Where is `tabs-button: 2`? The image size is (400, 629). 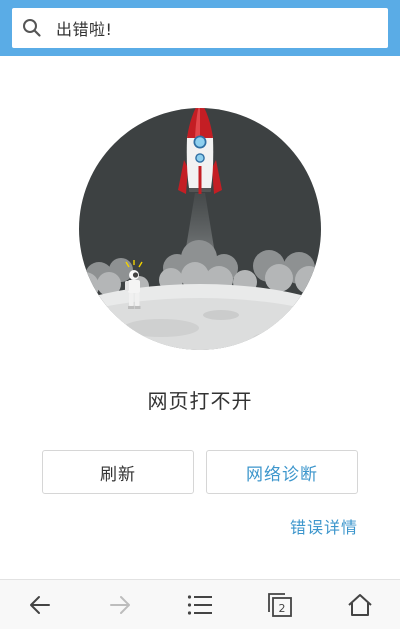
tabs-button: 2 is located at coordinates (280, 604).